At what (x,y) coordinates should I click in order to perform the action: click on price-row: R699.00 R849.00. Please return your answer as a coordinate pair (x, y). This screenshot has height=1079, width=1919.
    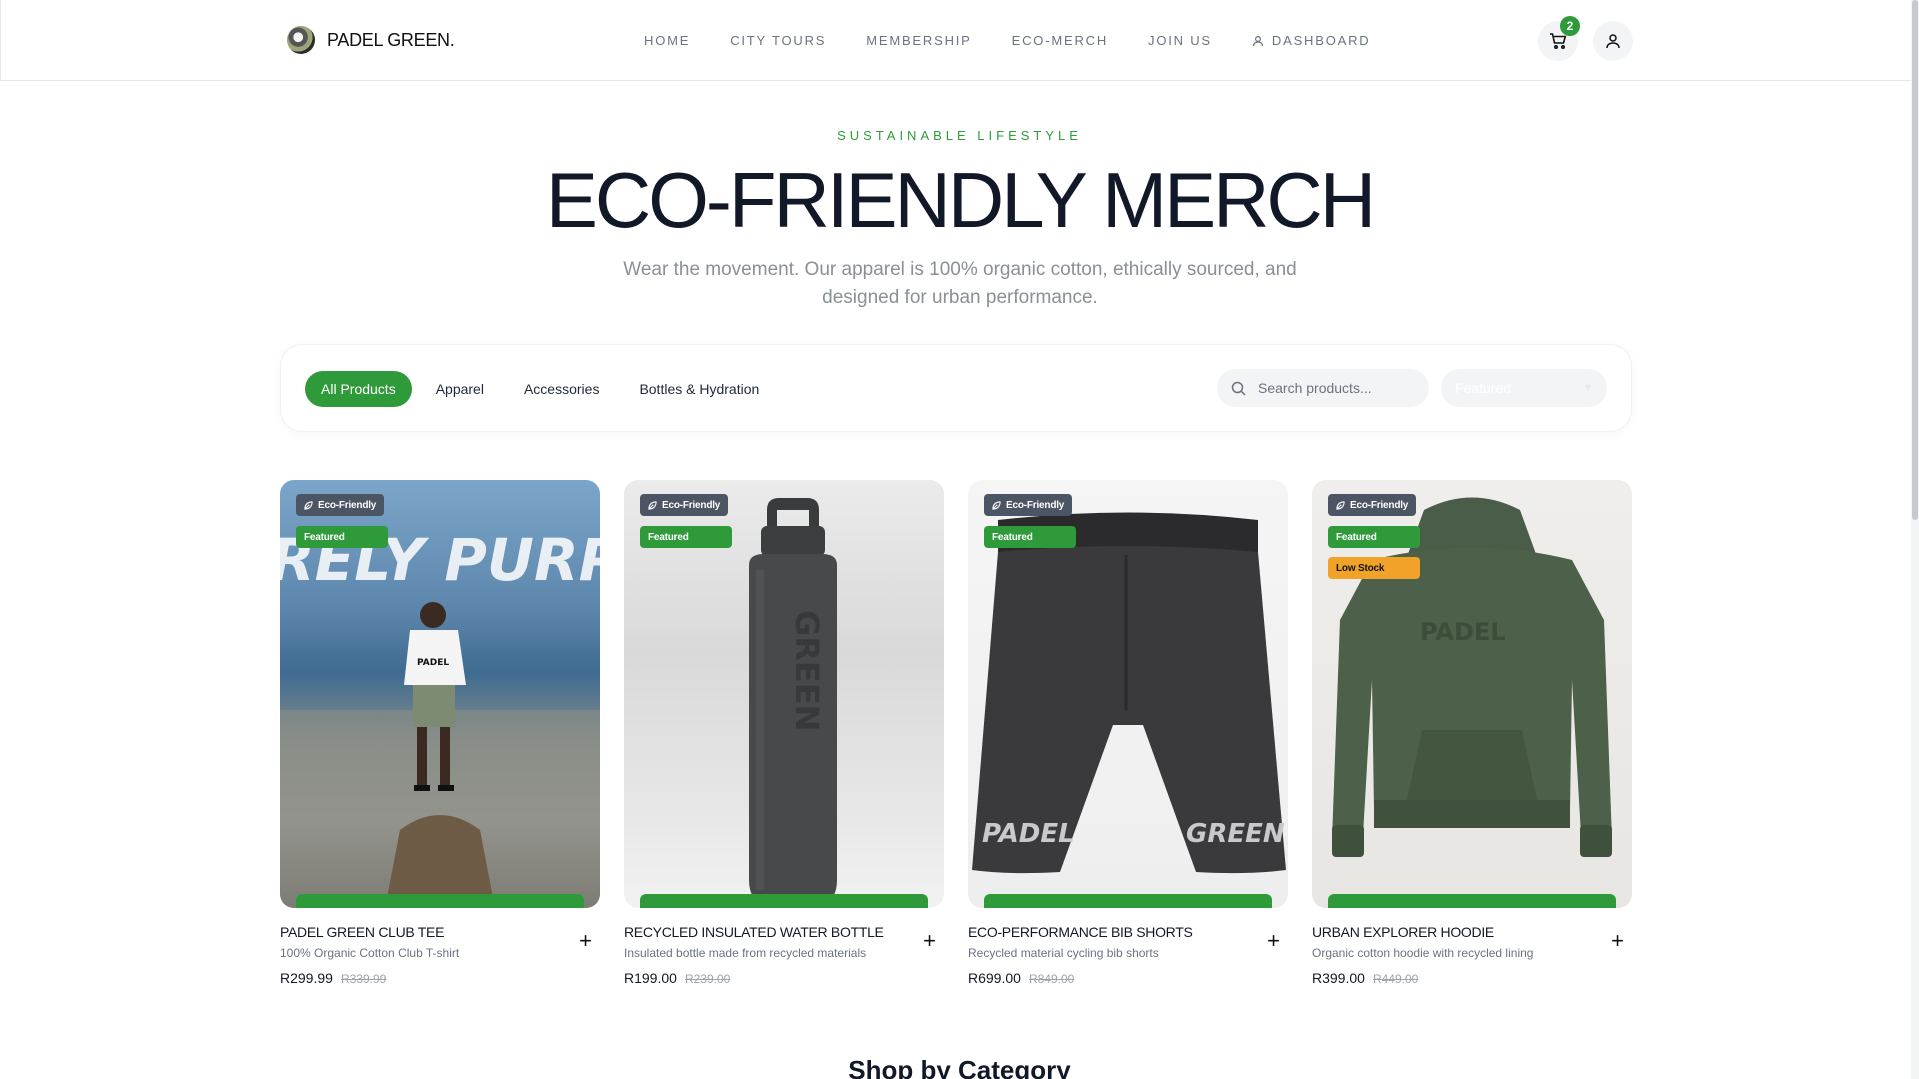
    Looking at the image, I should click on (1128, 978).